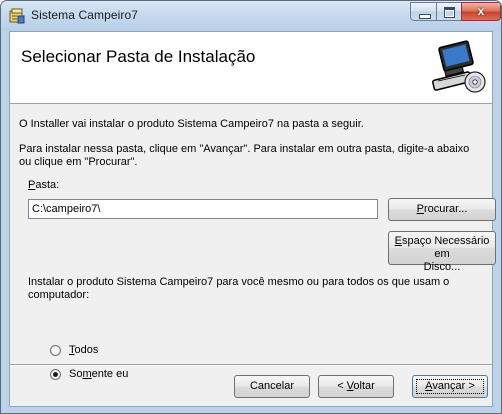 The image size is (502, 414). I want to click on radio-somente-eu, so click(55, 374).